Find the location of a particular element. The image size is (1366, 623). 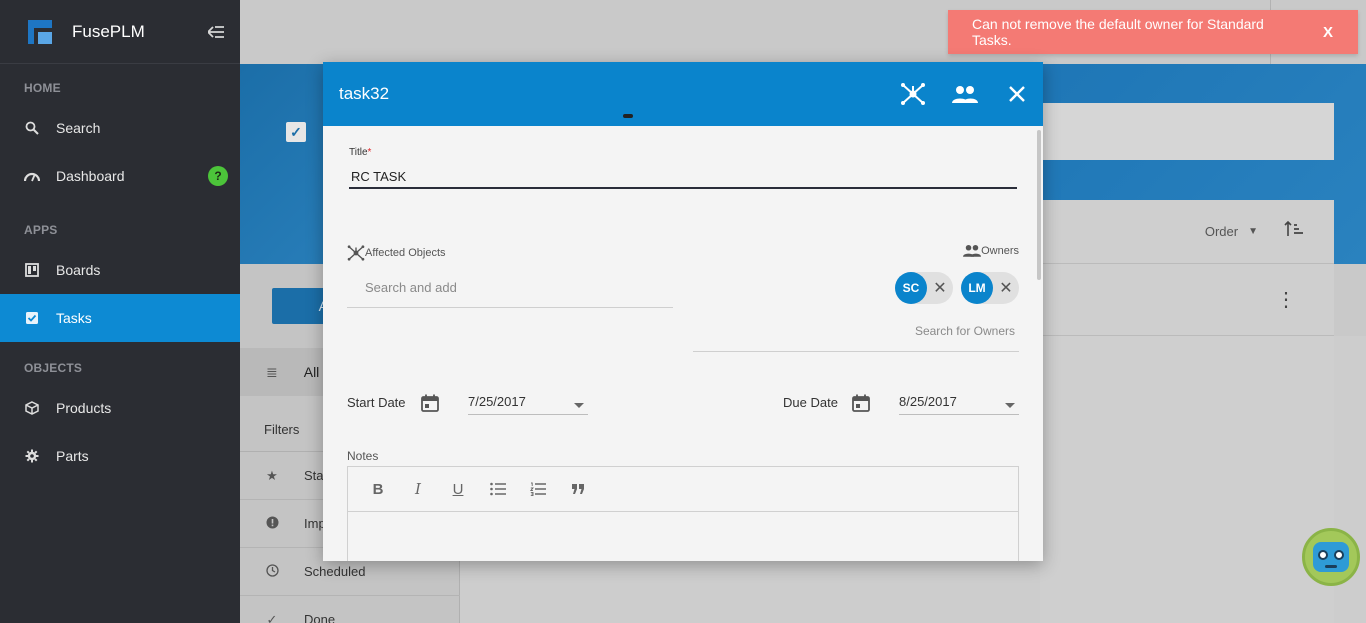

numbered-list-icon is located at coordinates (538, 489).